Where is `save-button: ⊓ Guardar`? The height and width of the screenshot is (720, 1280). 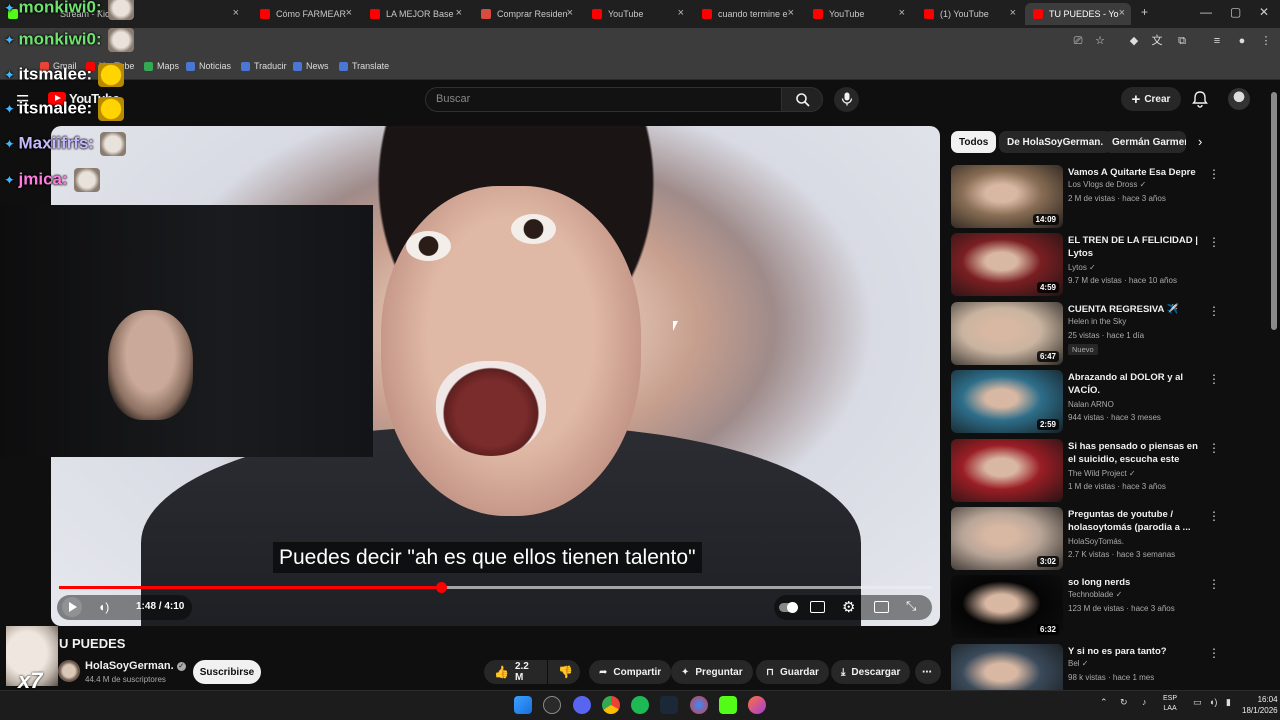 save-button: ⊓ Guardar is located at coordinates (792, 672).